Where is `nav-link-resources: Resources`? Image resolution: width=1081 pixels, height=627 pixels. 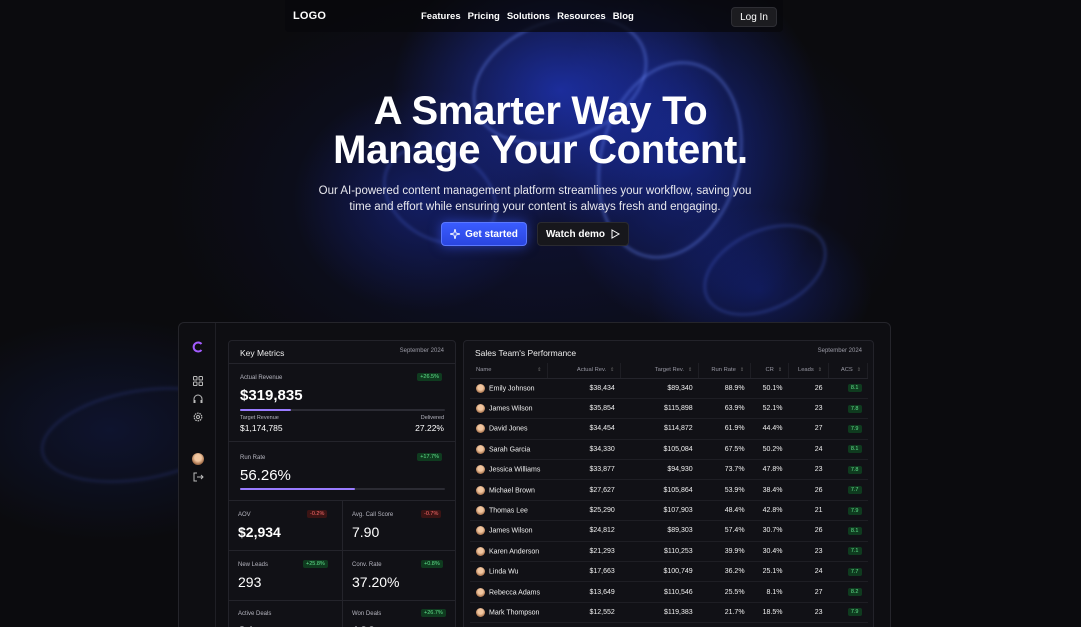
nav-link-resources: Resources is located at coordinates (581, 16).